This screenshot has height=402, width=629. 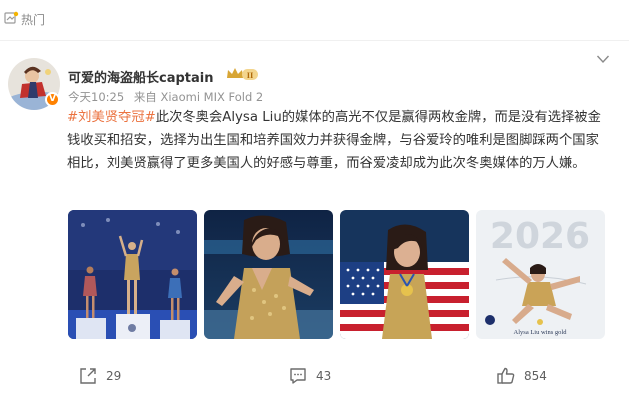 What do you see at coordinates (114, 376) in the screenshot?
I see `repost-count: 29` at bounding box center [114, 376].